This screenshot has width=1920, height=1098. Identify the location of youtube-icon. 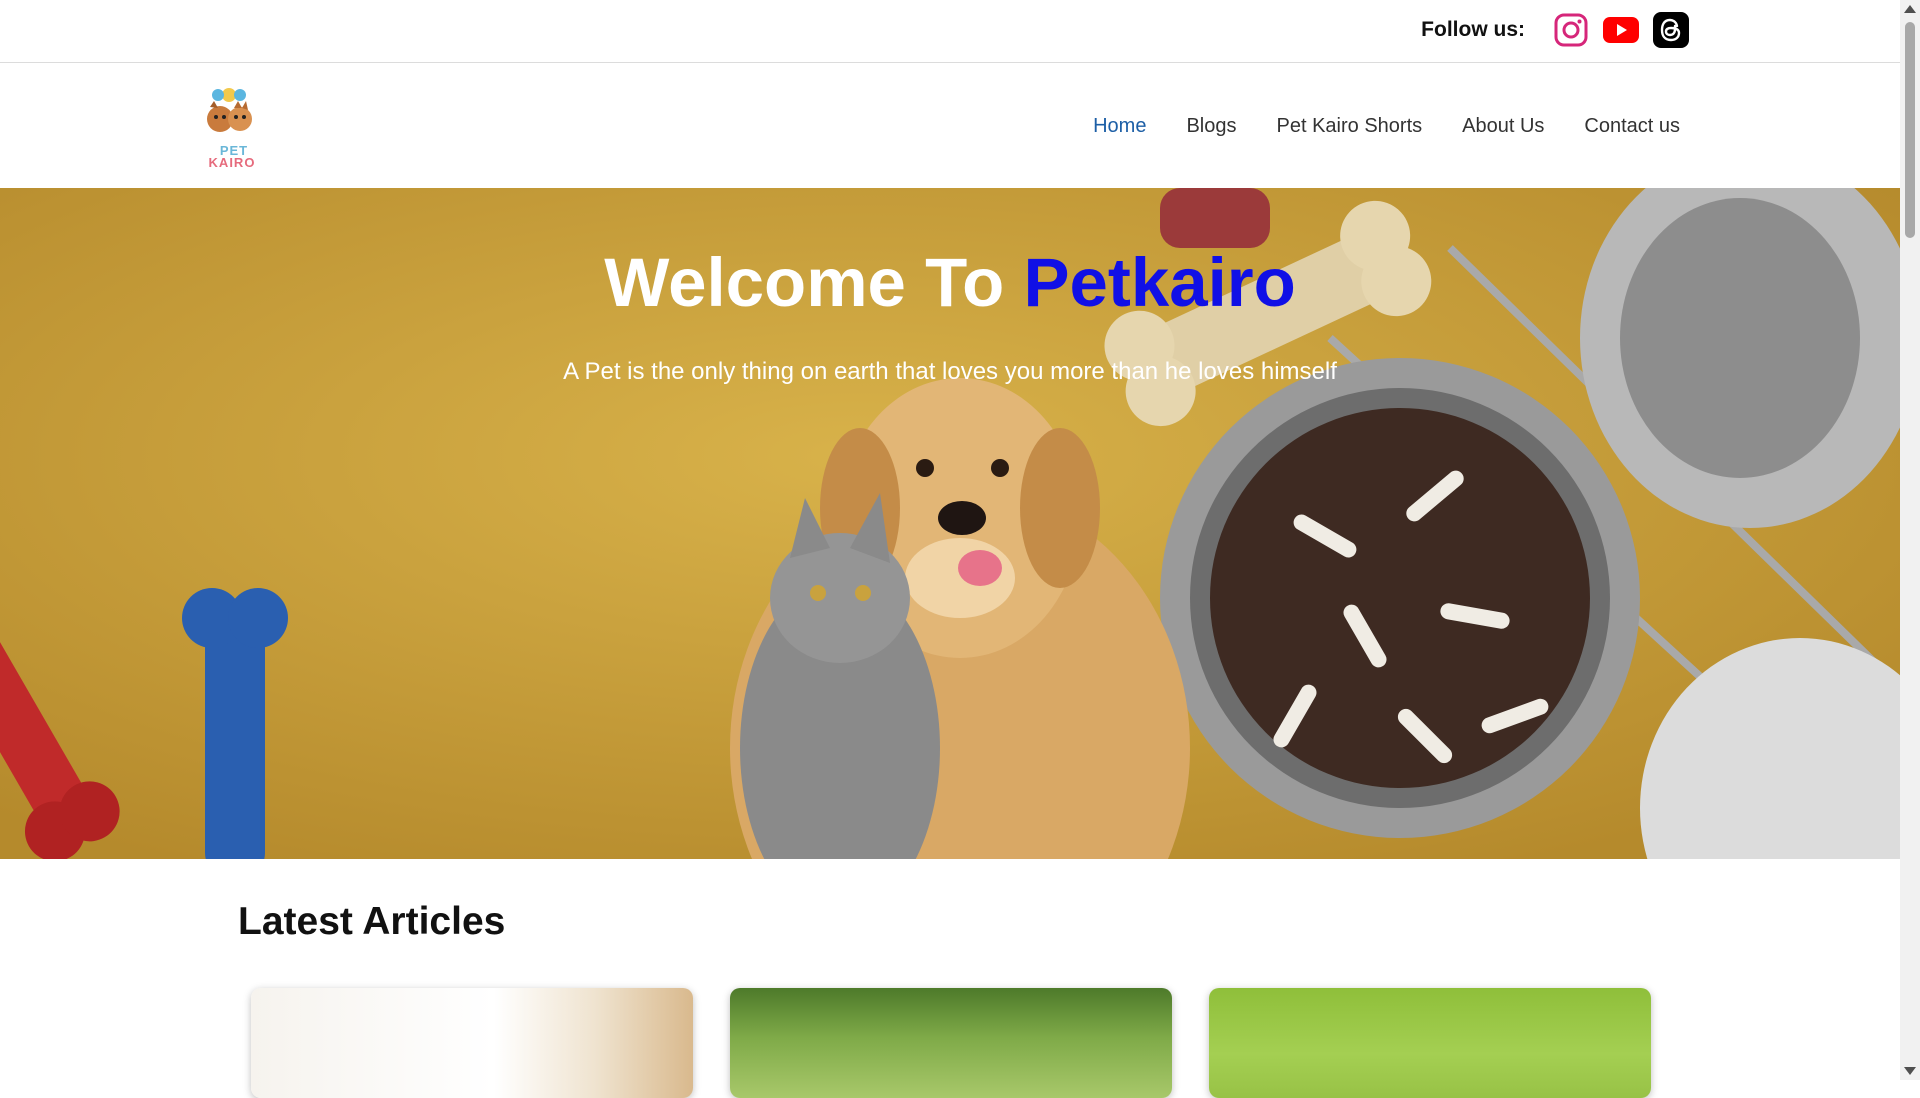
(1621, 30).